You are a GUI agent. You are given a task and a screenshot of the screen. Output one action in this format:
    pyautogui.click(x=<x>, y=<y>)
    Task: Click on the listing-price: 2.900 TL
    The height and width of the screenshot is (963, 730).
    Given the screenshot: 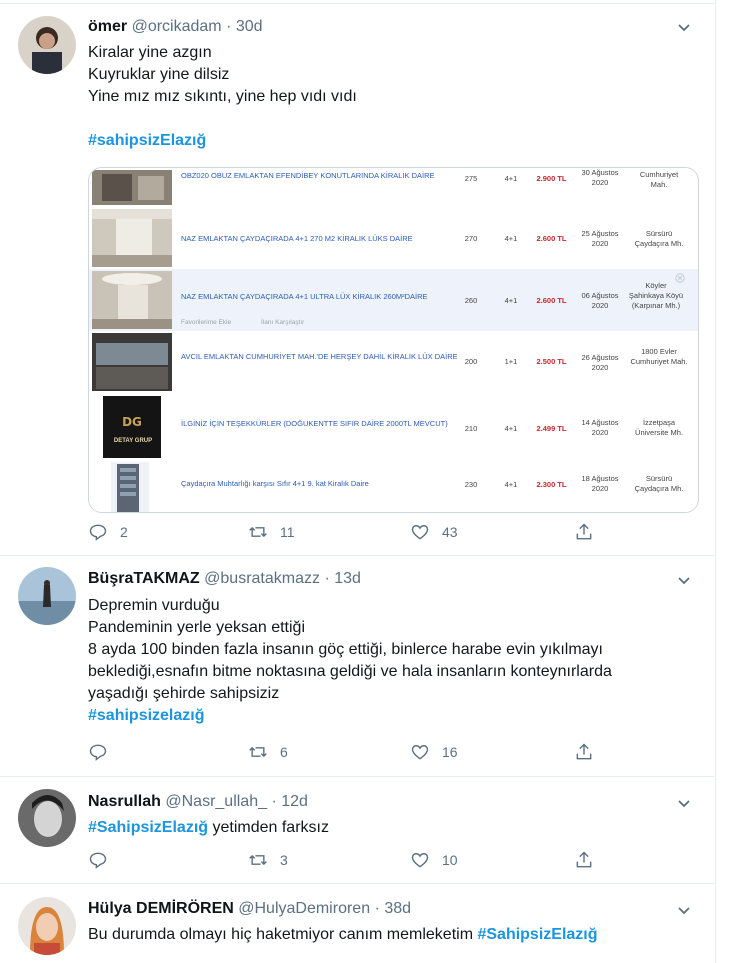 What is the action you would take?
    pyautogui.click(x=551, y=178)
    